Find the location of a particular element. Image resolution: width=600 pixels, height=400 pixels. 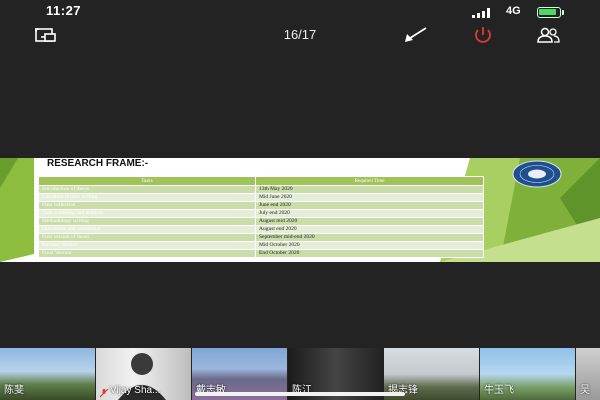

collapse-arrow-icon is located at coordinates (415, 35).